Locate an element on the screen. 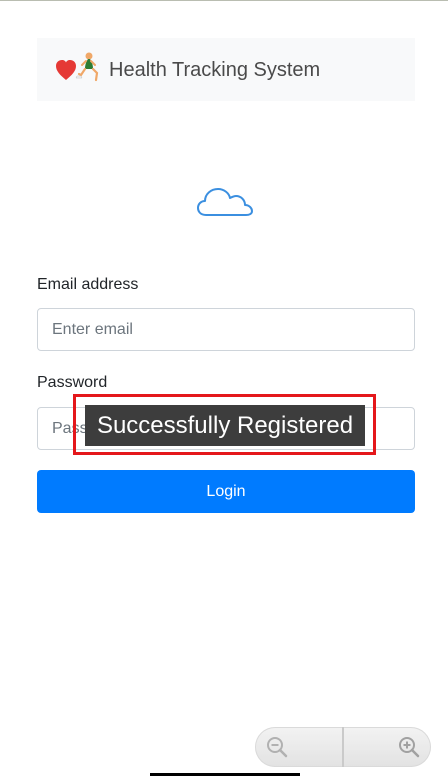 The height and width of the screenshot is (776, 448). cloud-icon is located at coordinates (226, 201).